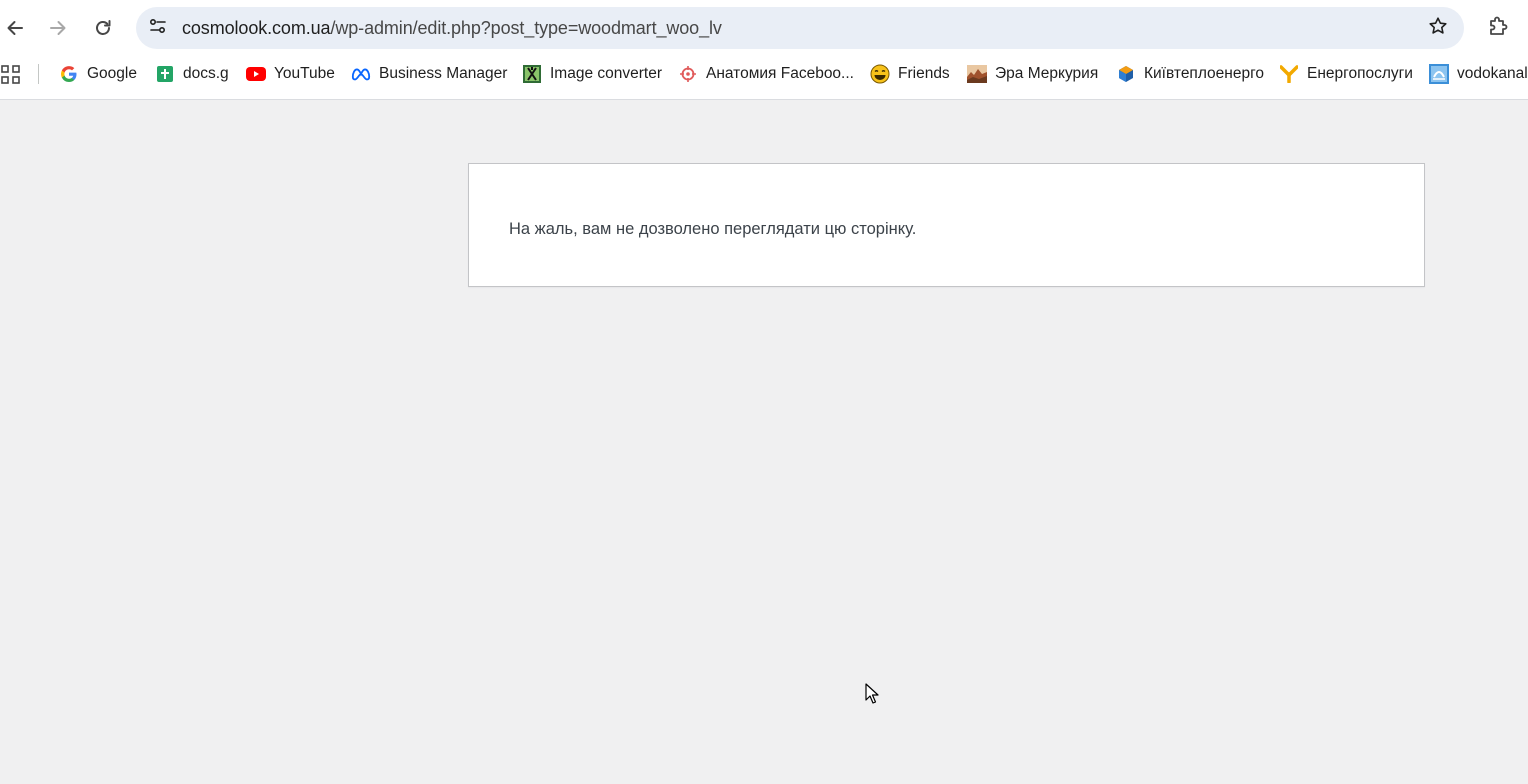  I want to click on bookmark-star-button, so click(1438, 28).